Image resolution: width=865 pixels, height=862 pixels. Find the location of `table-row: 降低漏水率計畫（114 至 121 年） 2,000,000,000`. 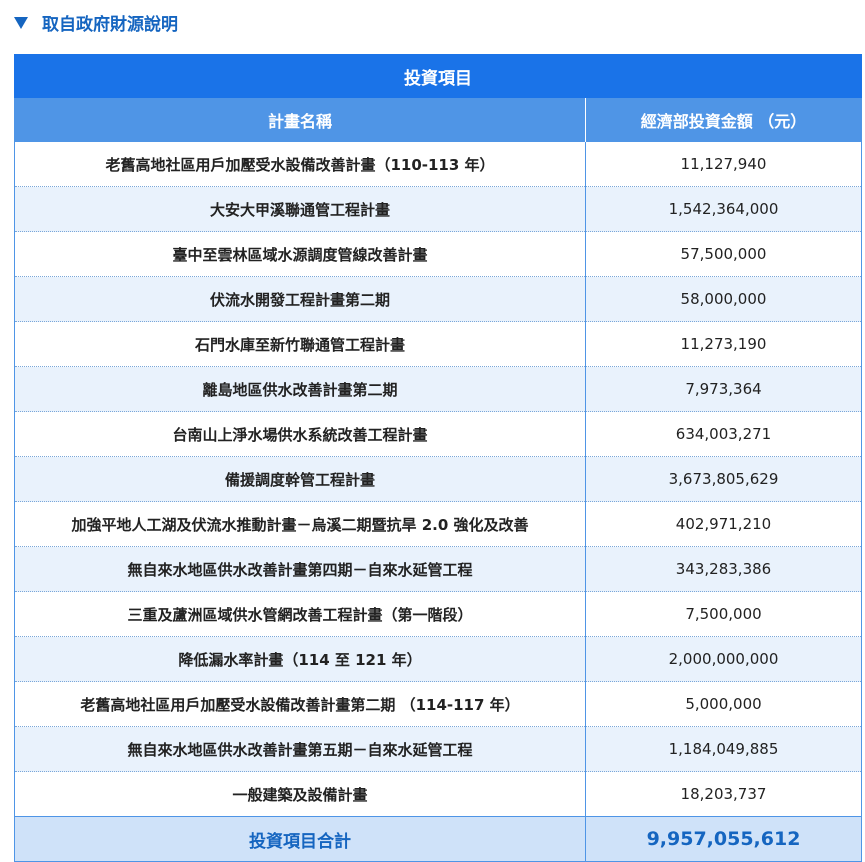

table-row: 降低漏水率計畫（114 至 121 年） 2,000,000,000 is located at coordinates (438, 659).